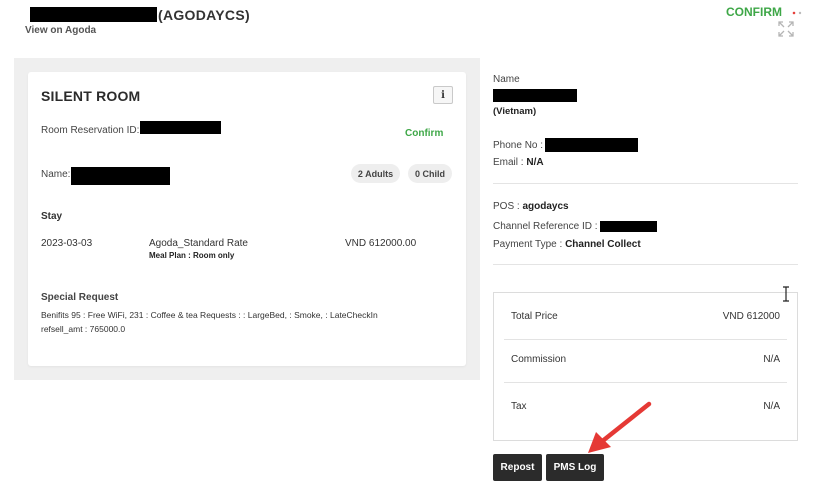  I want to click on total-price-value: VND 612000, so click(751, 316).